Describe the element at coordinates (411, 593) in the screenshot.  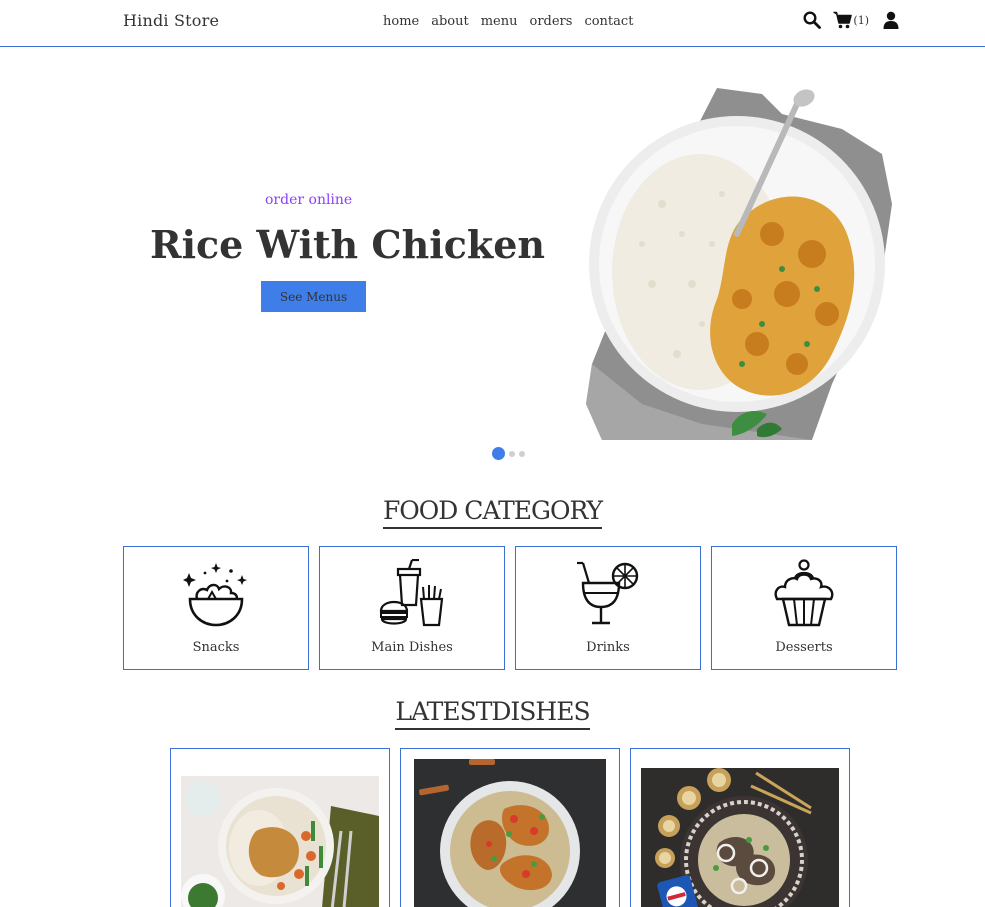
I see `burger-fries-icon` at that location.